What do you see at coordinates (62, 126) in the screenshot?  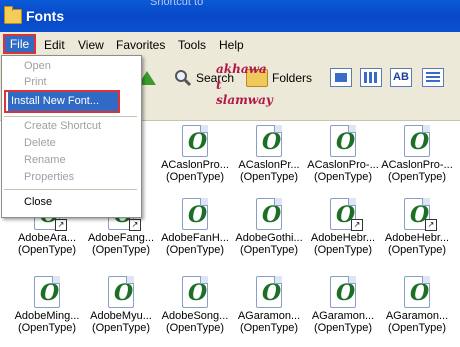 I see `menu-create-shortcut: Create Shortcut` at bounding box center [62, 126].